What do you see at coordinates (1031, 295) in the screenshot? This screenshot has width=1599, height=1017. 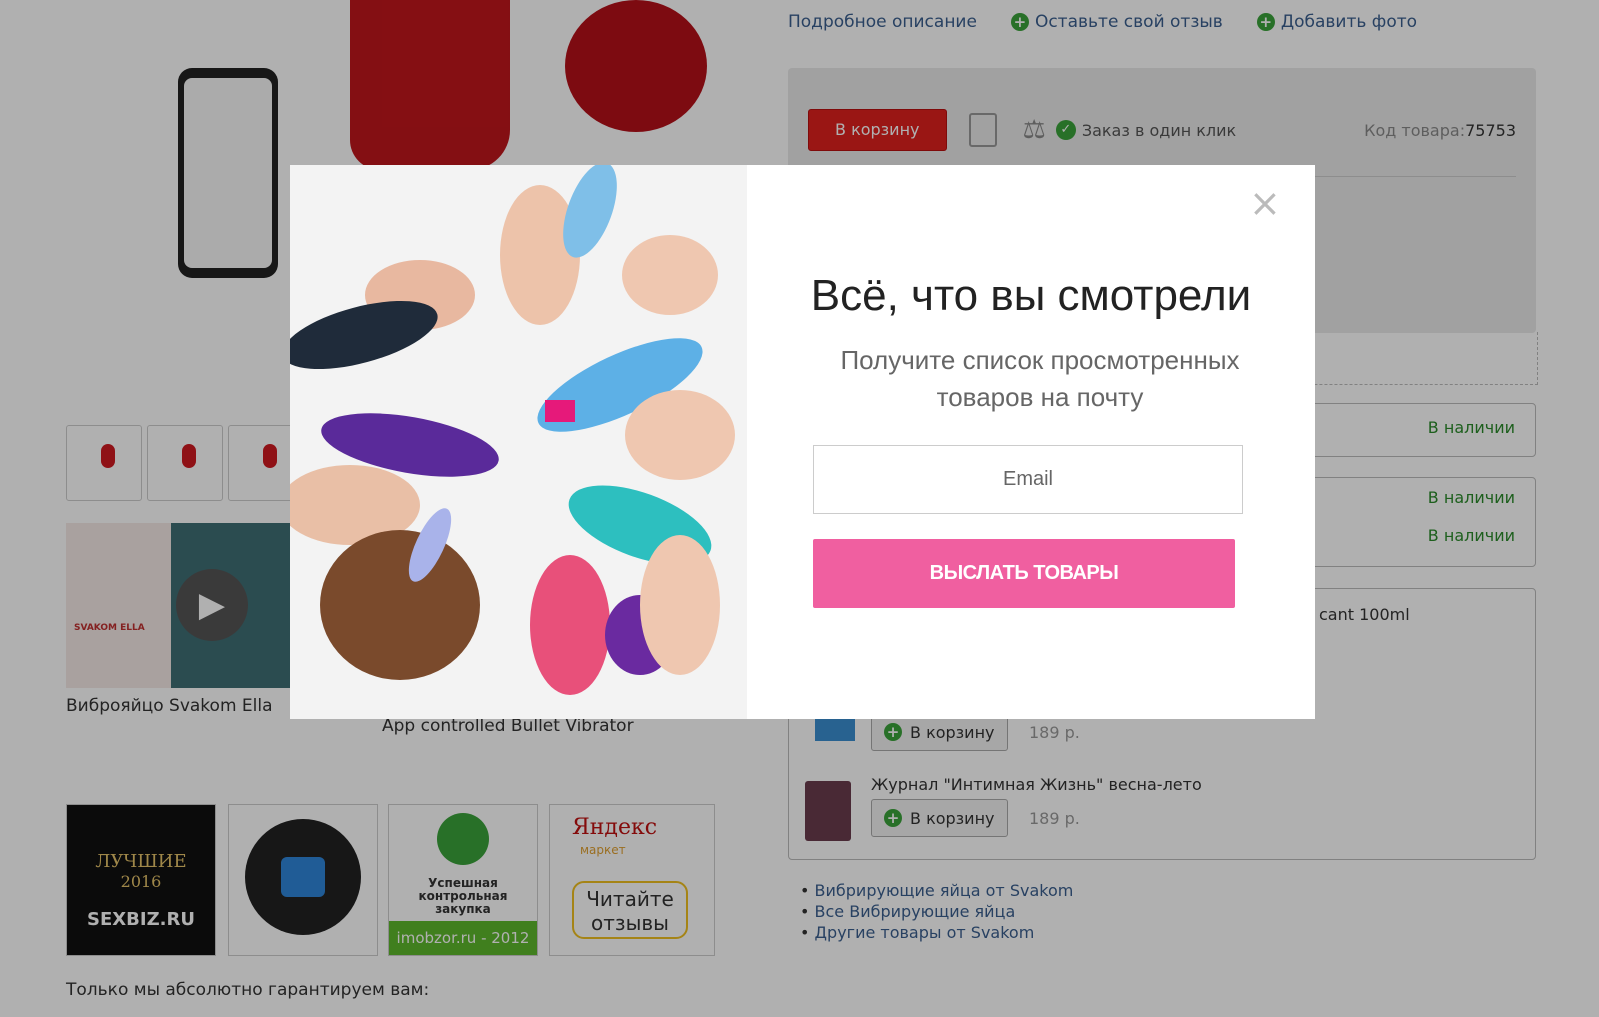 I see `modal-title: Всё, что вы смотрели` at bounding box center [1031, 295].